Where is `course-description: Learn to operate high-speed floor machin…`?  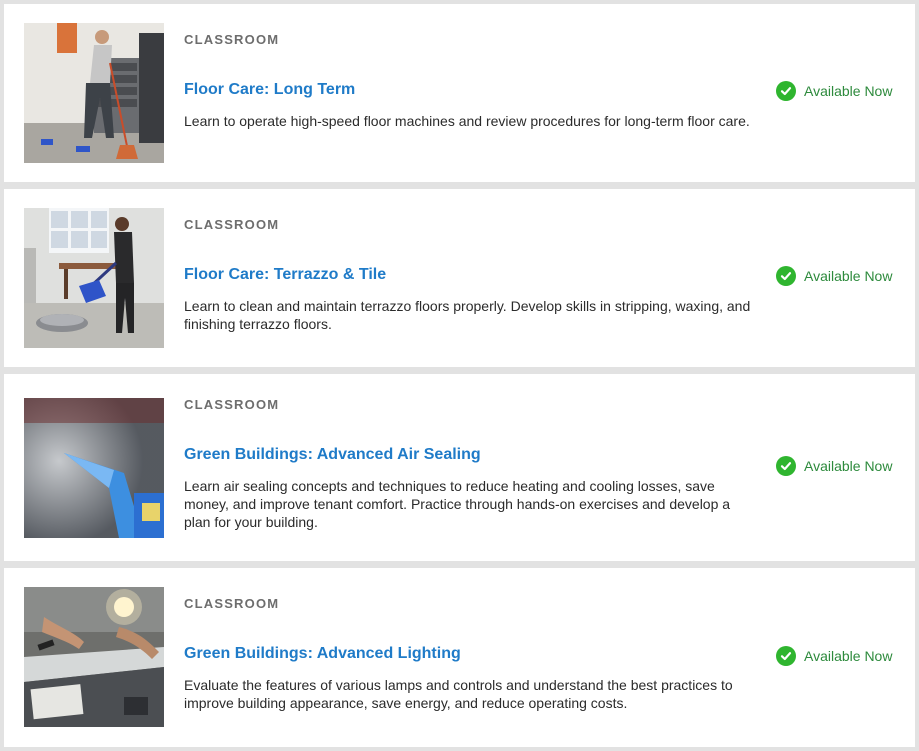
course-description: Learn to operate high-speed floor machin… is located at coordinates (467, 121).